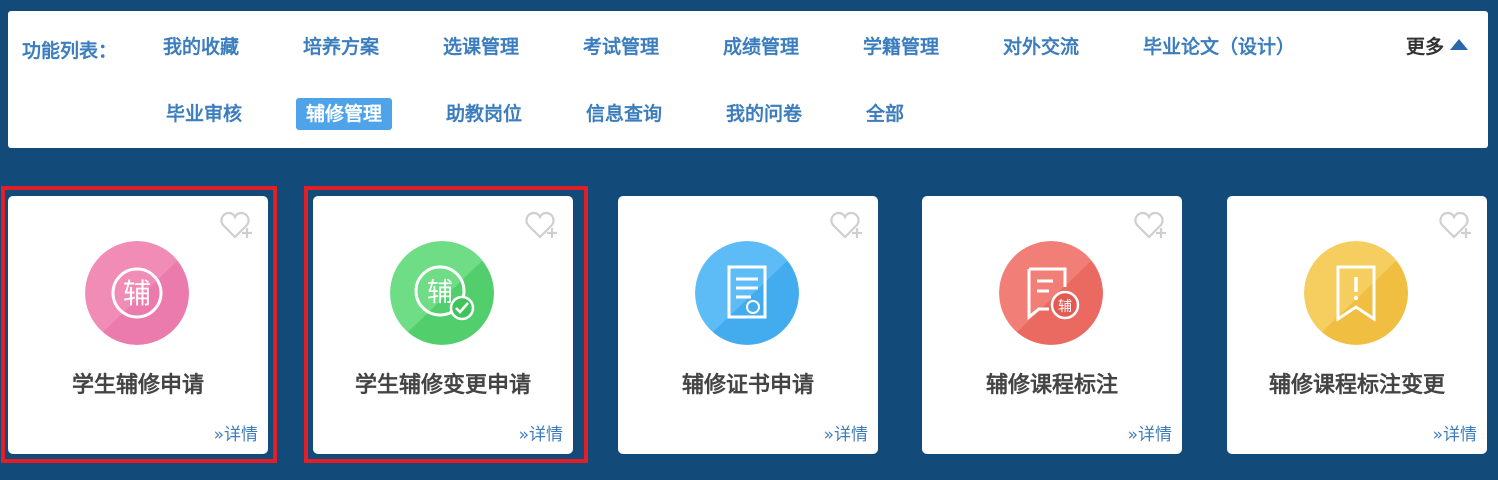 The width and height of the screenshot is (1498, 480). What do you see at coordinates (761, 47) in the screenshot?
I see `menu-item-grade-management: 成绩管理` at bounding box center [761, 47].